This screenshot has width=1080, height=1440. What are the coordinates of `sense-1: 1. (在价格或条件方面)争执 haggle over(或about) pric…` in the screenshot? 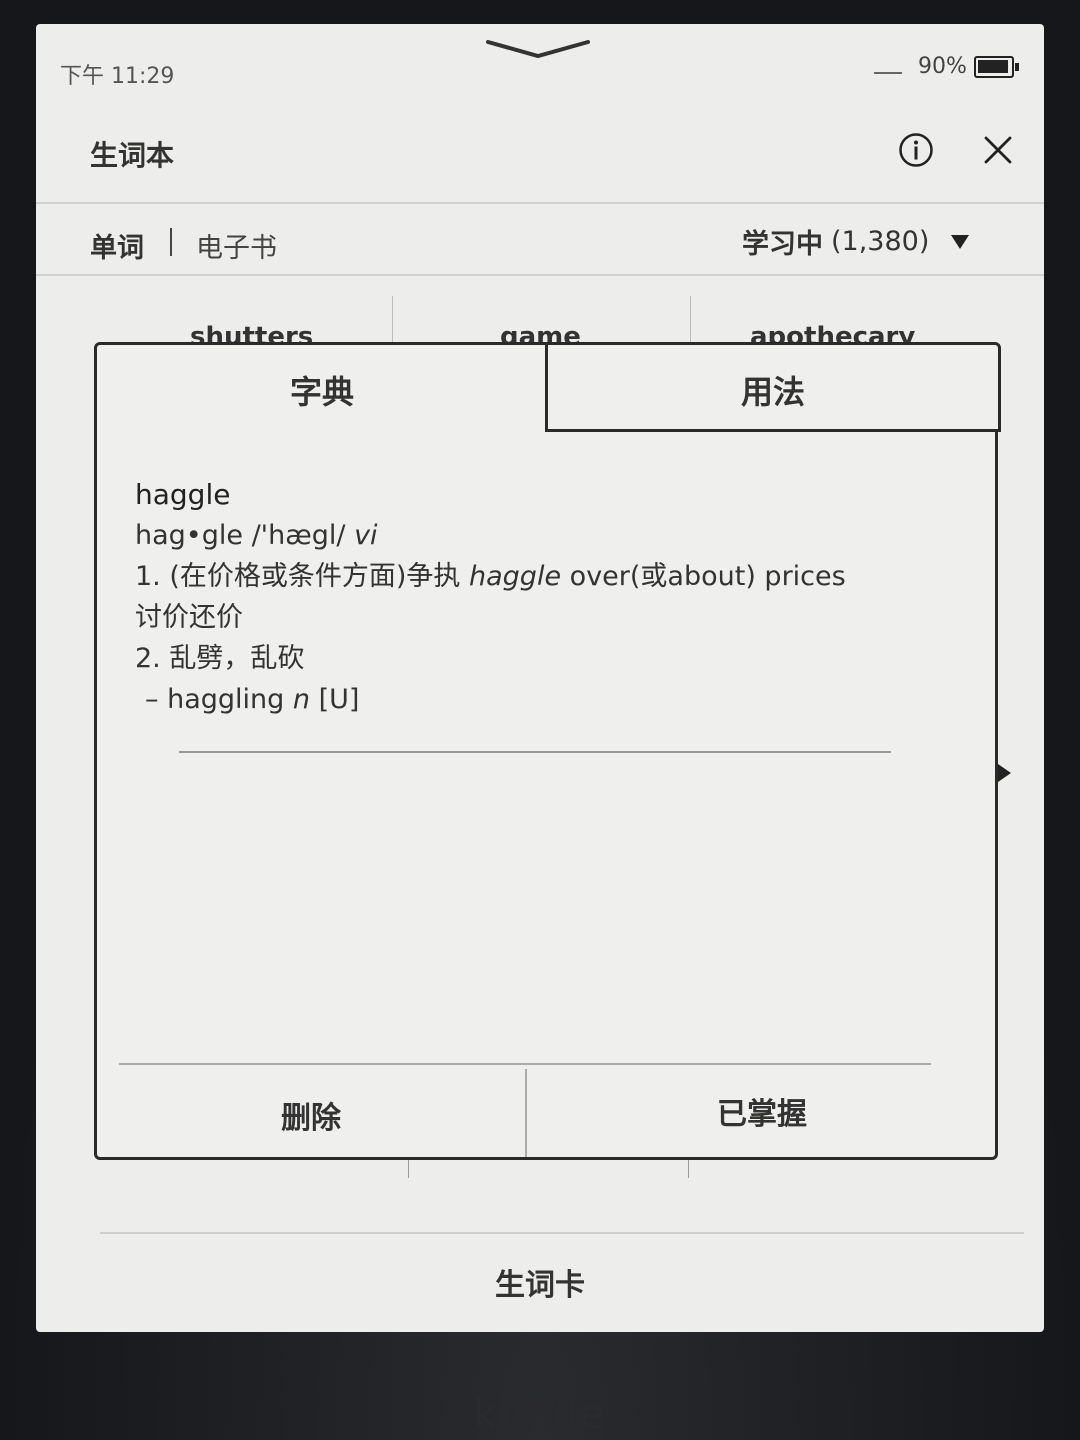 It's located at (550, 576).